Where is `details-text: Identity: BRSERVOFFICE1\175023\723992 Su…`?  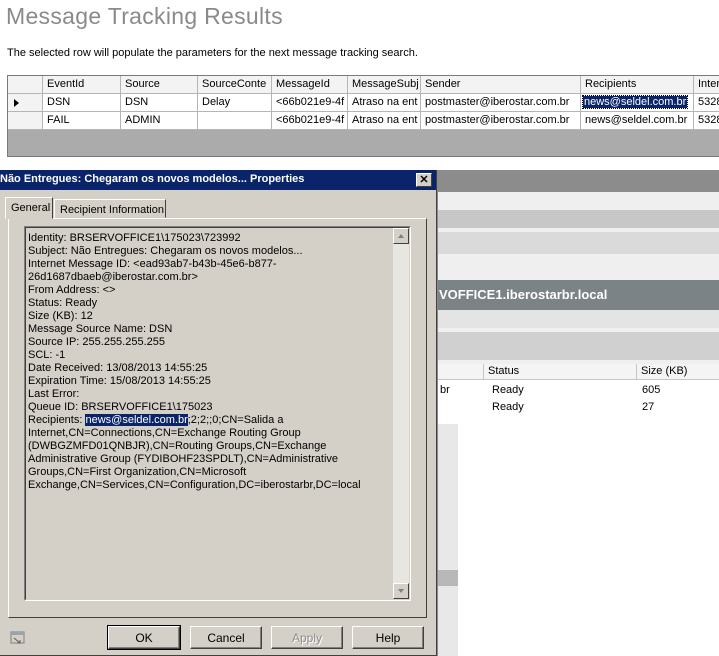
details-text: Identity: BRSERVOFFICE1\175023\723992 Su… is located at coordinates (165, 329).